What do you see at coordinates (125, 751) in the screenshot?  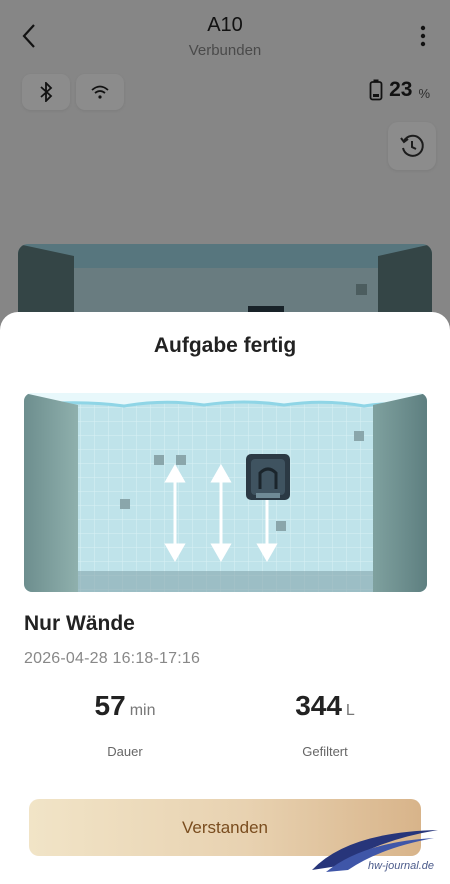 I see `duration-label: Dauer` at bounding box center [125, 751].